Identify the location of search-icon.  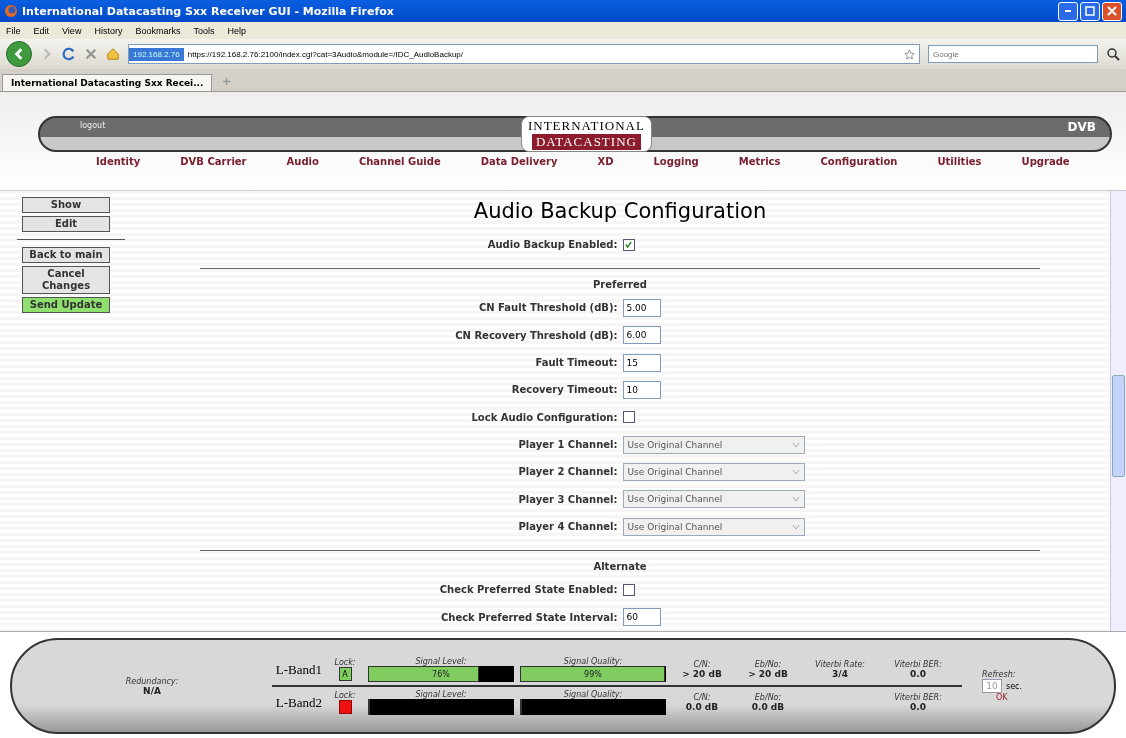
(1113, 54).